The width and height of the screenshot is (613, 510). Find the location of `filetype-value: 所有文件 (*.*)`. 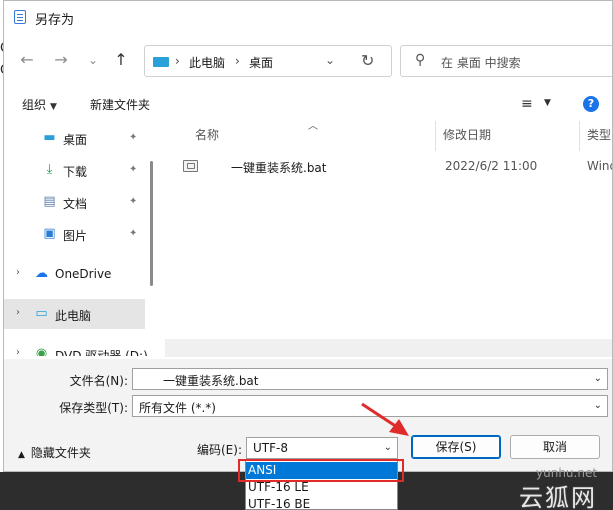

filetype-value: 所有文件 (*.*) is located at coordinates (177, 408).